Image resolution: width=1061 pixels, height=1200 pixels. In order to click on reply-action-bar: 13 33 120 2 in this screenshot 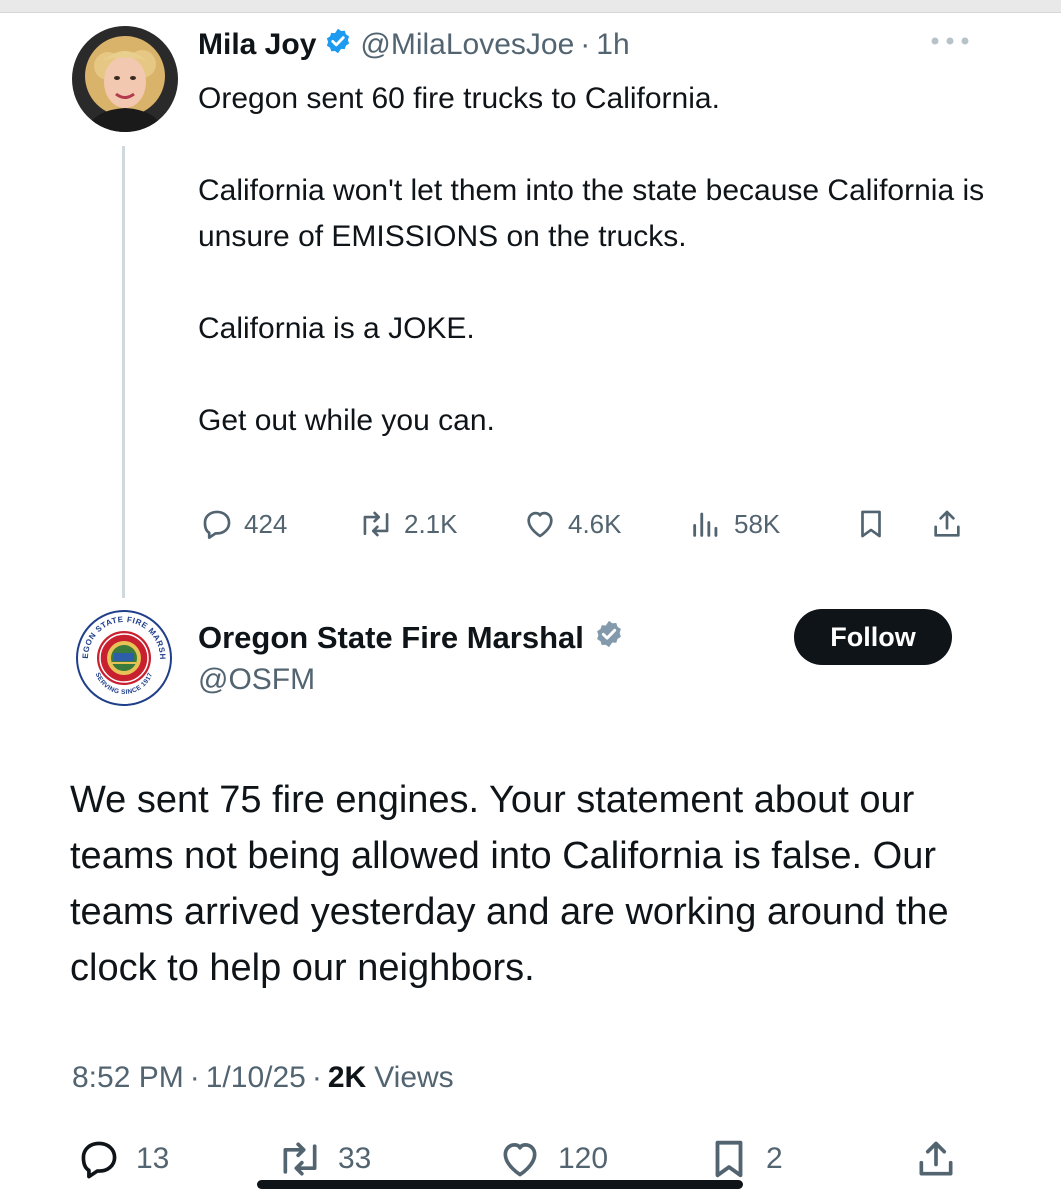, I will do `click(520, 1159)`.